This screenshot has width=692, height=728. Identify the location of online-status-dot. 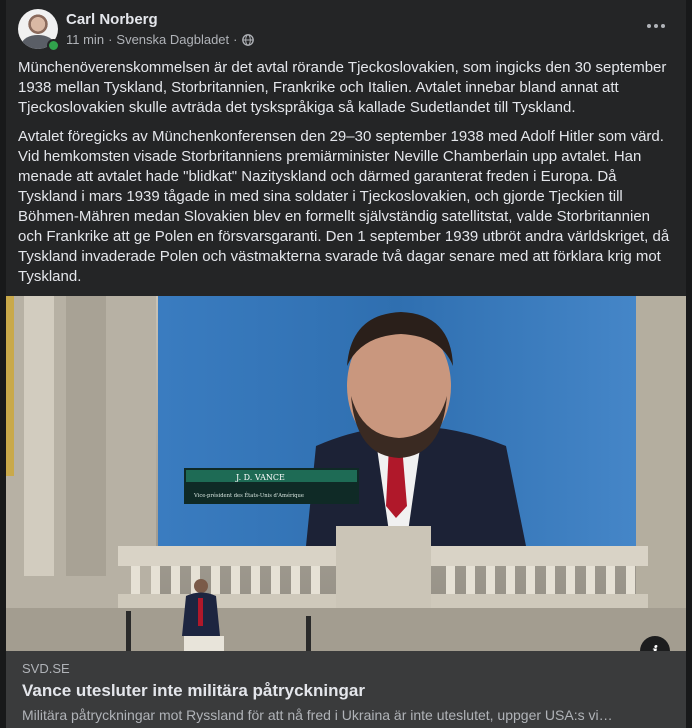
(53, 45).